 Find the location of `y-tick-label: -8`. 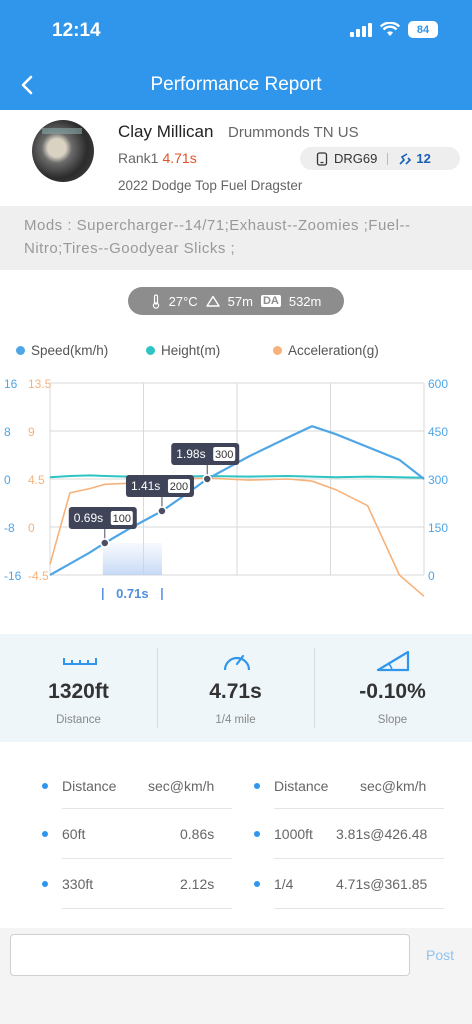

y-tick-label: -8 is located at coordinates (9, 528).